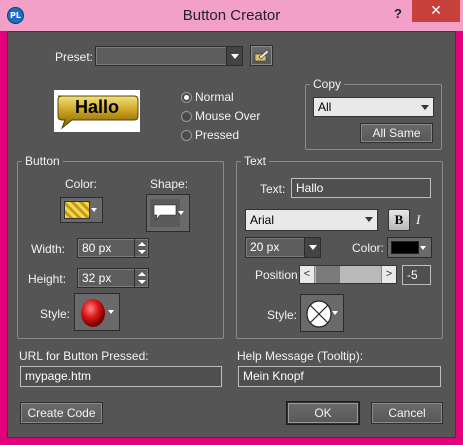  I want to click on url-label: URL for Button Pressed:, so click(84, 356).